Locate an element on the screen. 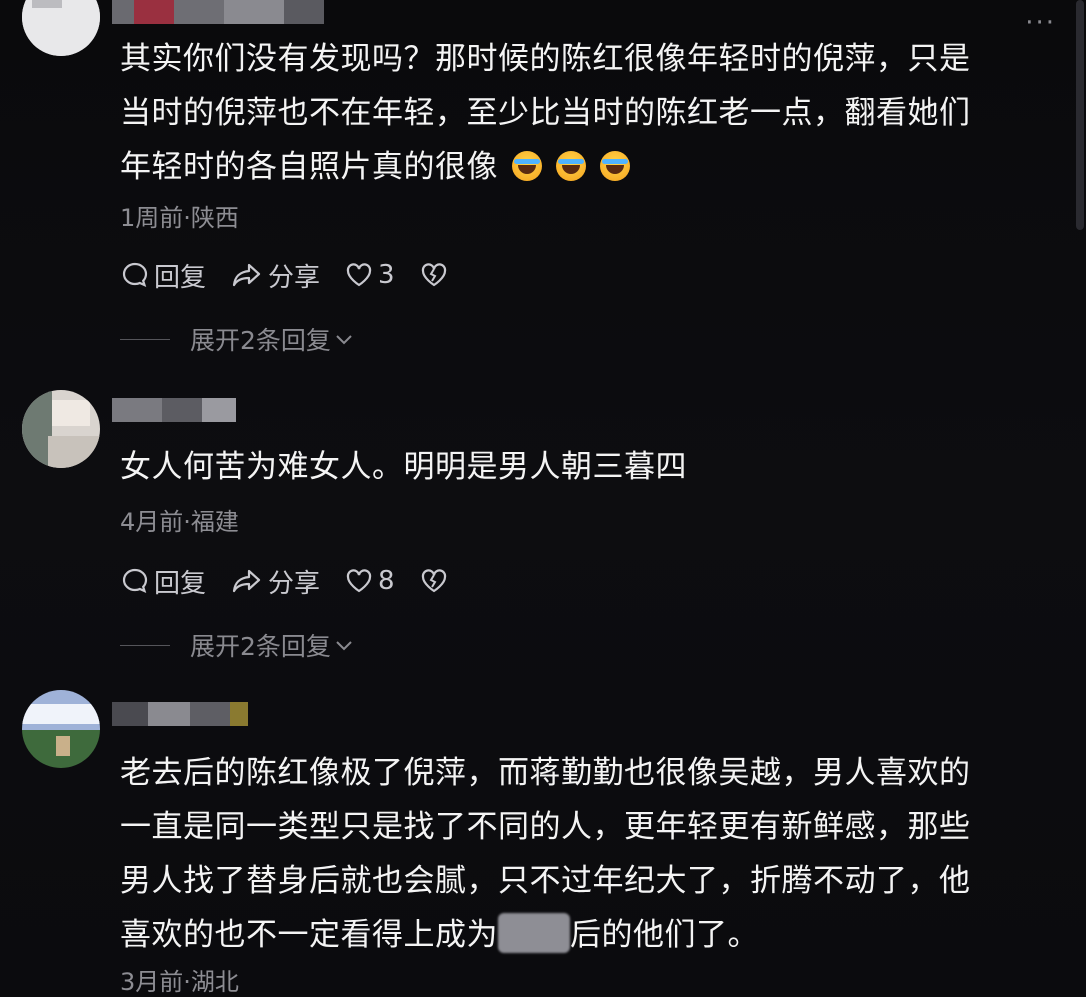 The image size is (1086, 997). like-count: 3 is located at coordinates (386, 275).